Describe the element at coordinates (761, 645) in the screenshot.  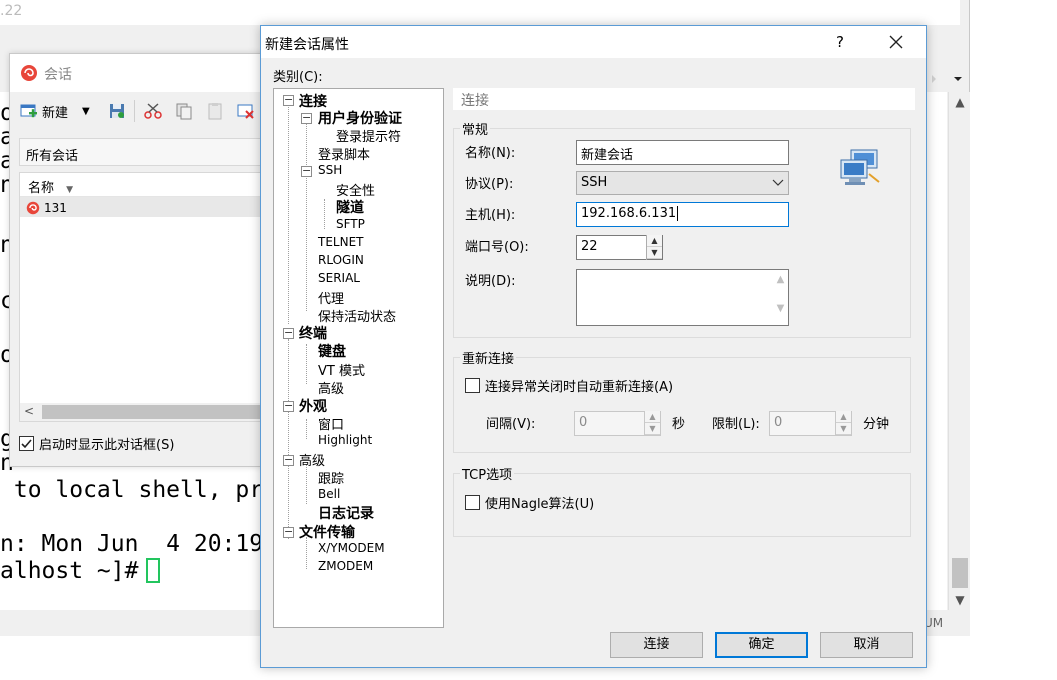
I see `ok-button: 确定` at that location.